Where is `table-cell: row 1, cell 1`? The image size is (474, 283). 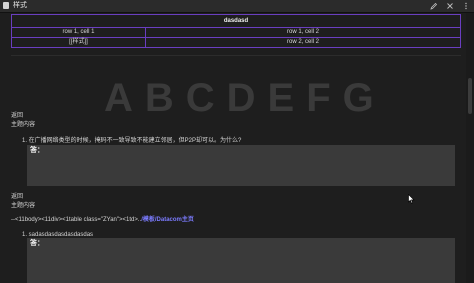 table-cell: row 1, cell 1 is located at coordinates (78, 32).